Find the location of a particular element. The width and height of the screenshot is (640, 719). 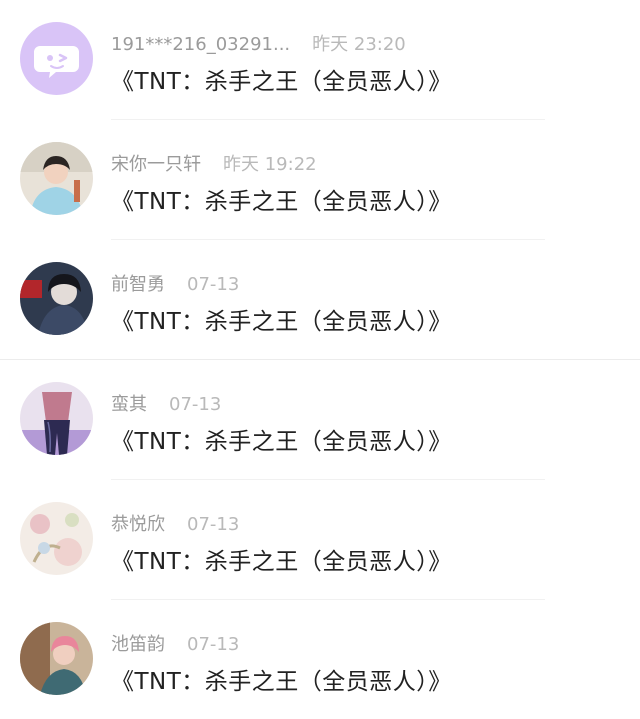

chat-bubble-wink-icon is located at coordinates (56, 58).